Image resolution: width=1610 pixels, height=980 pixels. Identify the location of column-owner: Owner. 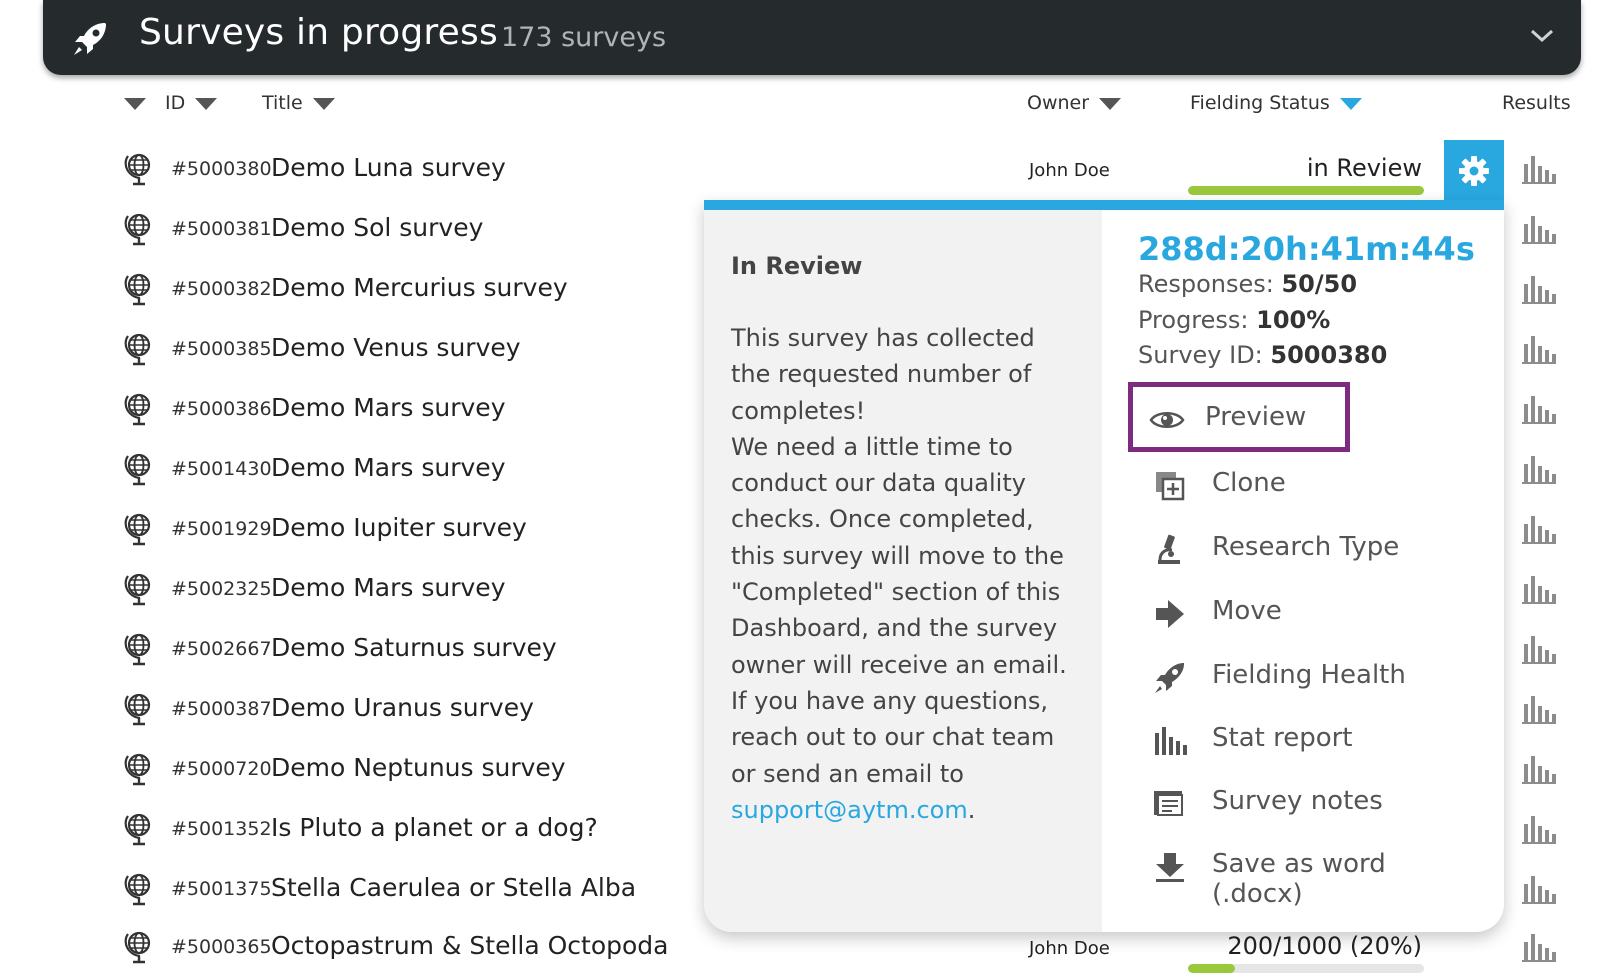
(1074, 106).